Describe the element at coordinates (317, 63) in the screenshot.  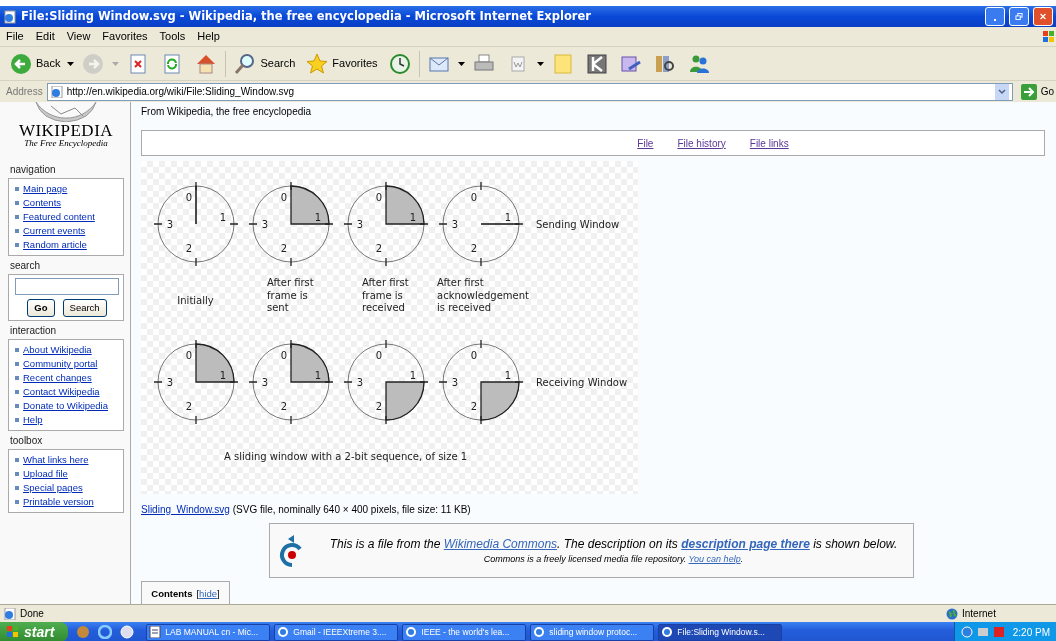
I see `star-icon` at that location.